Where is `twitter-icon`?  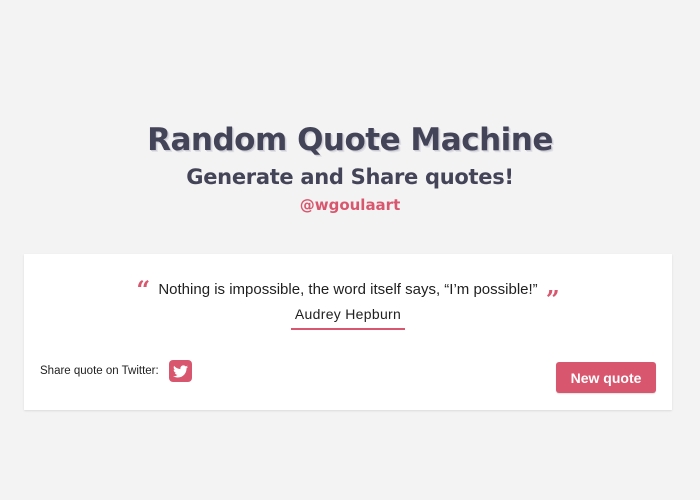
twitter-icon is located at coordinates (180, 370).